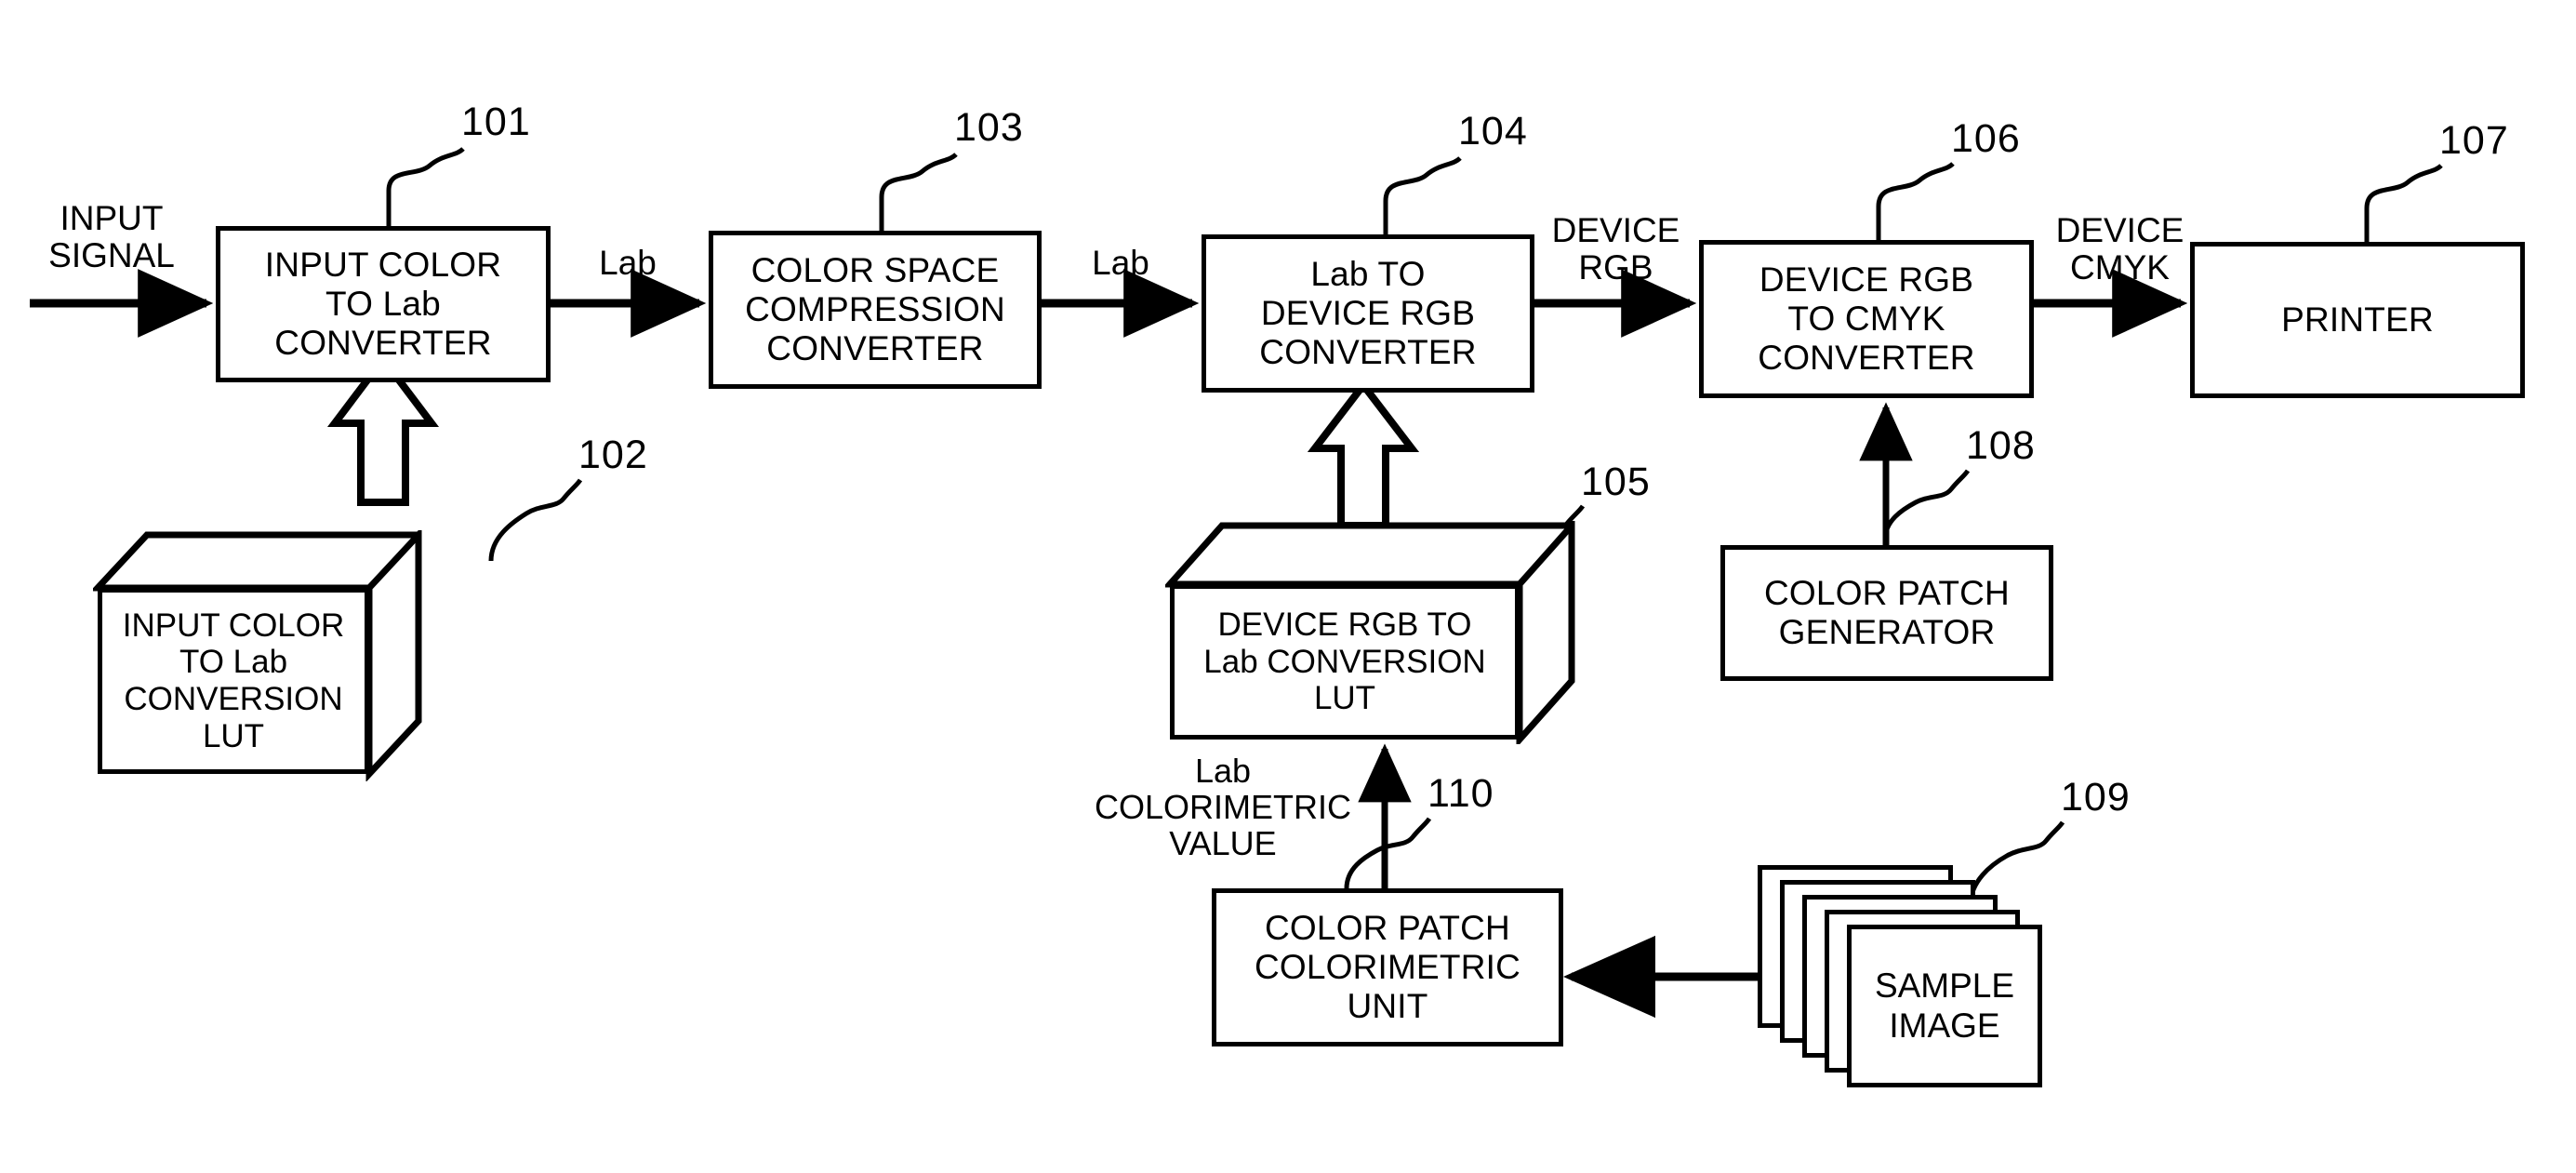  Describe the element at coordinates (1986, 138) in the screenshot. I see `reference-numeral-106: 106` at that location.